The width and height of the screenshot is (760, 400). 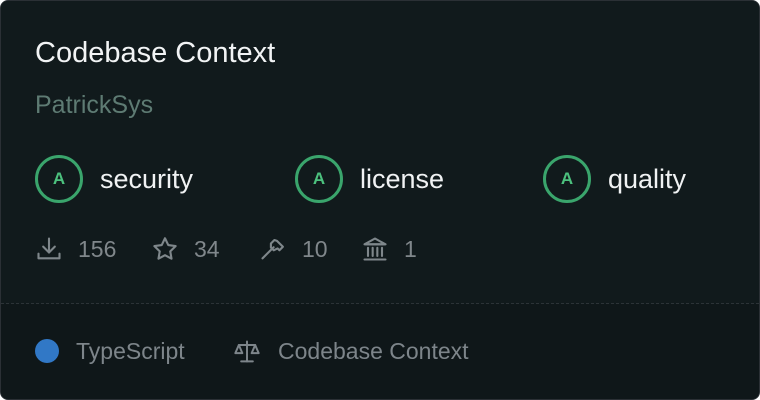 I want to click on license-score: A license, so click(x=369, y=179).